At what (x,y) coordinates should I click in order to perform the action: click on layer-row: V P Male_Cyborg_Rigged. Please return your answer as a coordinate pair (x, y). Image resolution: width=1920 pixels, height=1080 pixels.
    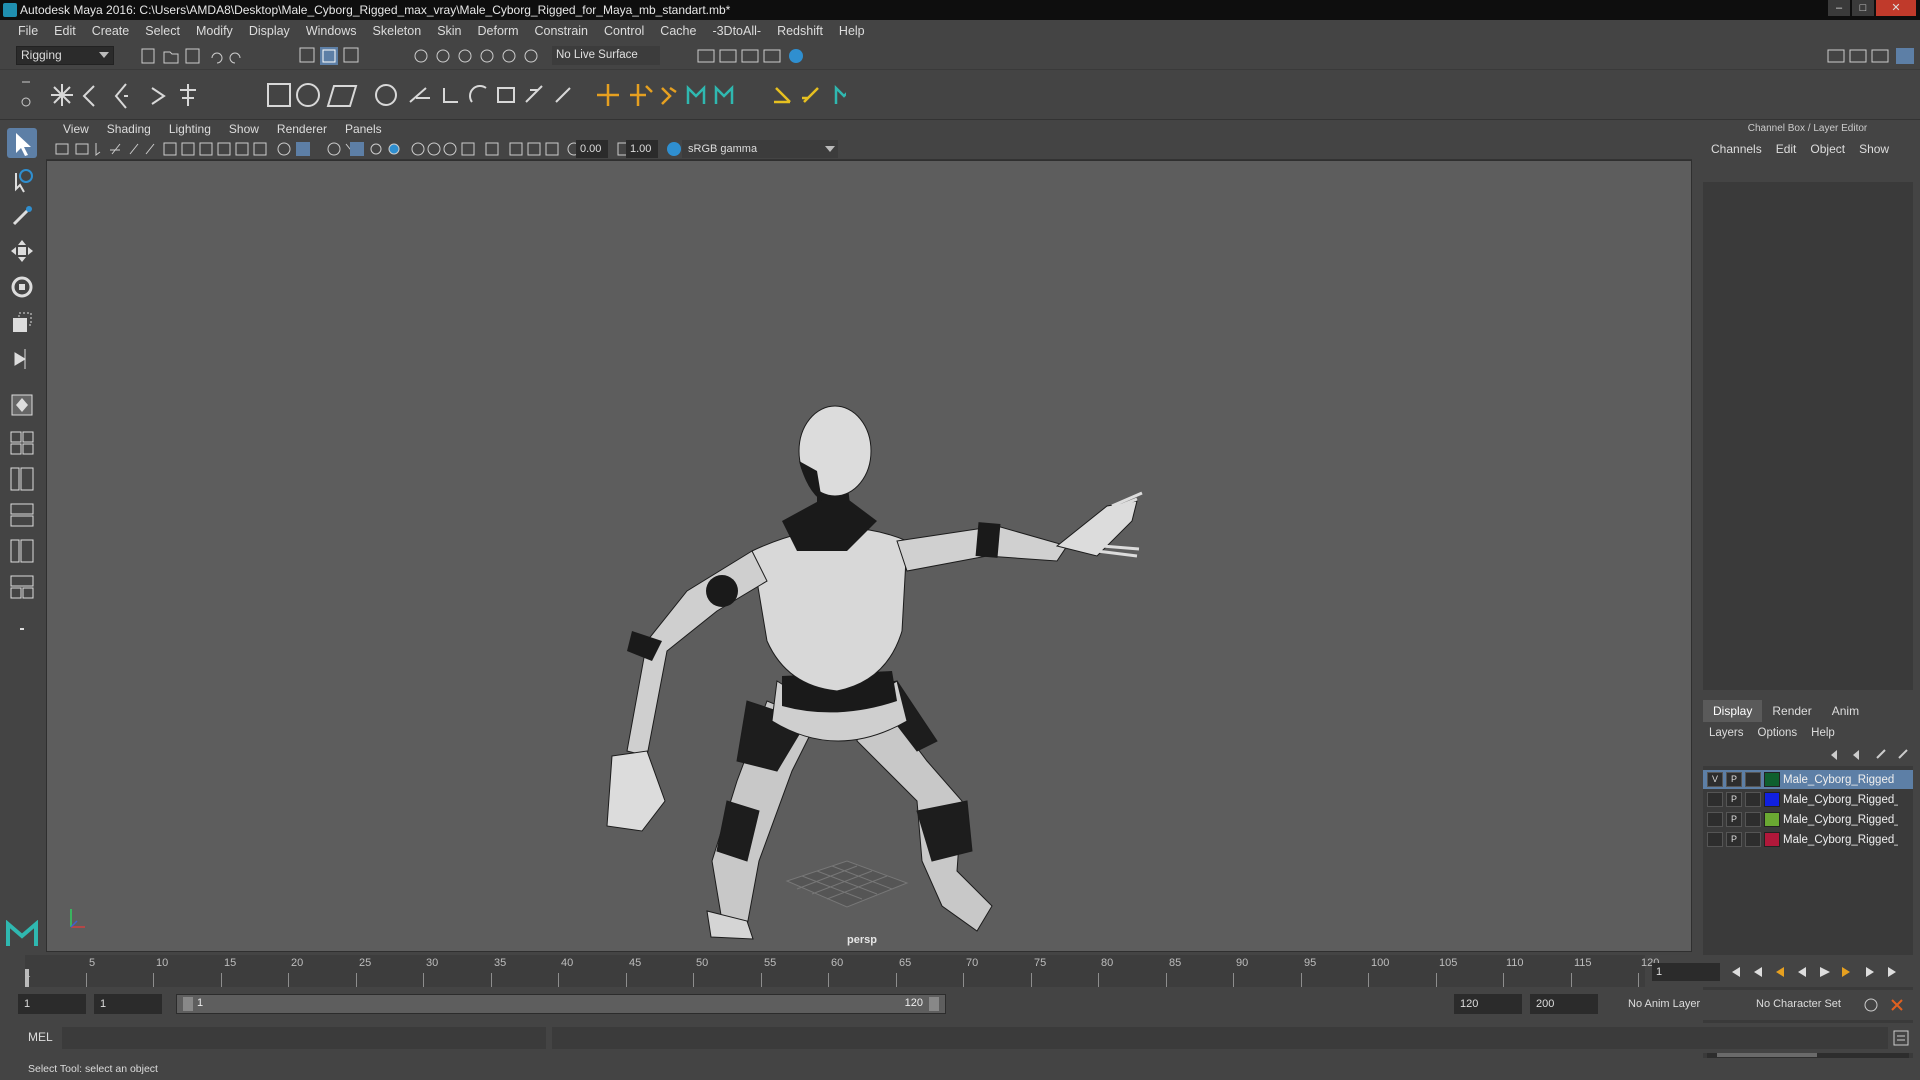
    Looking at the image, I should click on (1808, 779).